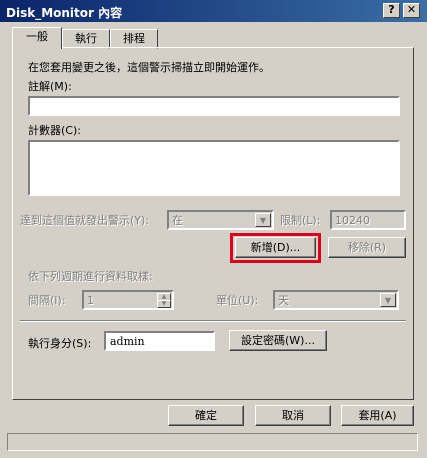 The width and height of the screenshot is (427, 458). I want to click on window-title: Disk_Monitor 內容, so click(64, 13).